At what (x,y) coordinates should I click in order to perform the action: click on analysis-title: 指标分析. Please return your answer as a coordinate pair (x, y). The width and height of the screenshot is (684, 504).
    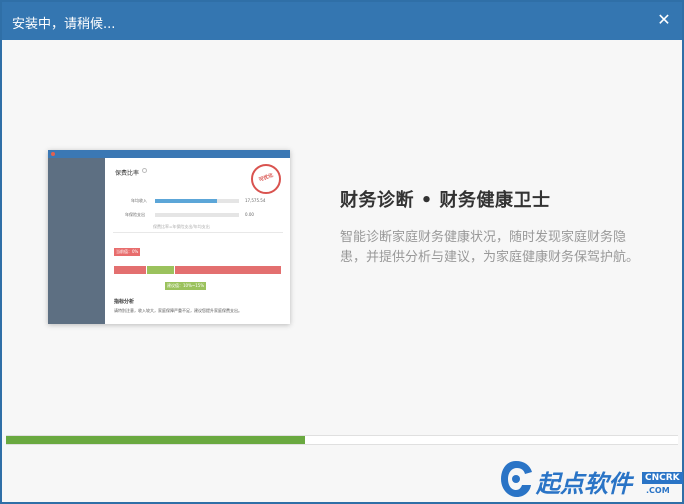
    Looking at the image, I should click on (124, 302).